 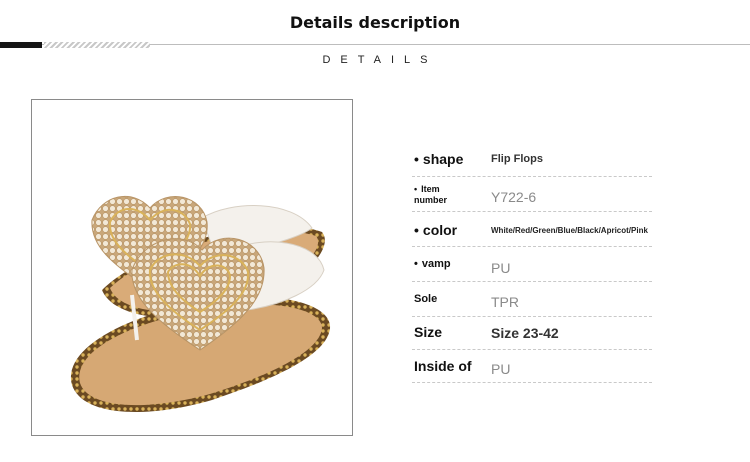 What do you see at coordinates (514, 197) in the screenshot?
I see `spec-value-item-number: Y722-6` at bounding box center [514, 197].